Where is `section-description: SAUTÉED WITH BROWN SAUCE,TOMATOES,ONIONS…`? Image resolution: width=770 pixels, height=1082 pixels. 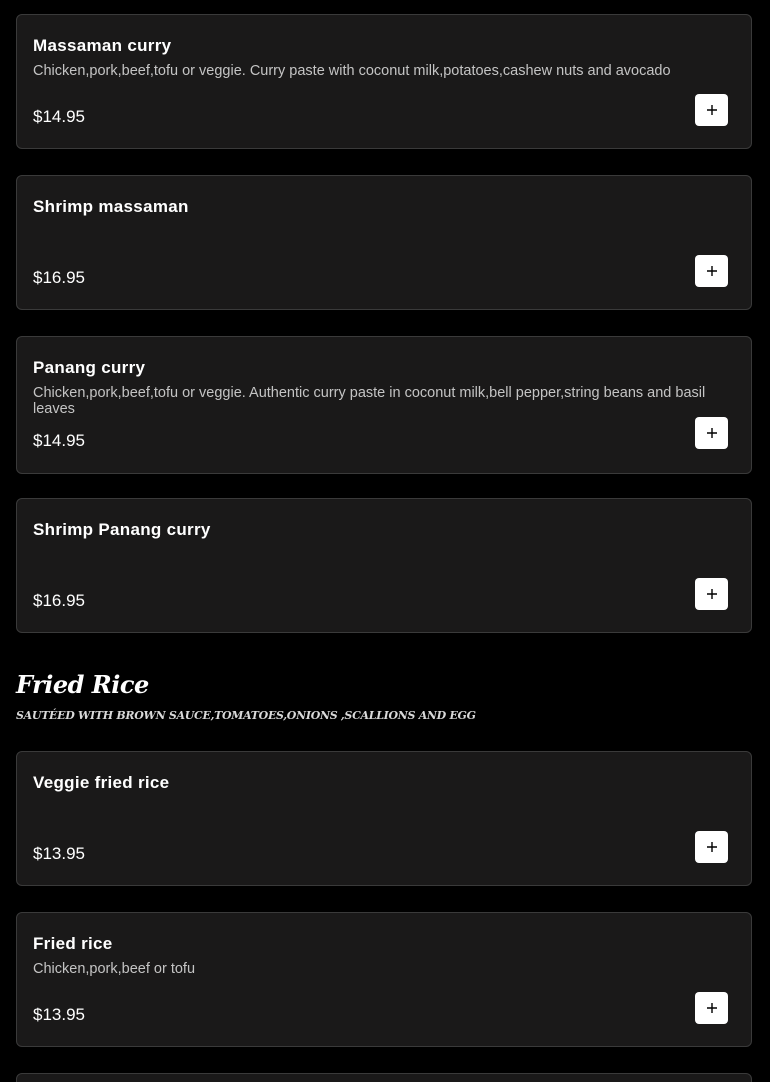 section-description: SAUTÉED WITH BROWN SAUCE,TOMATOES,ONIONS… is located at coordinates (246, 715).